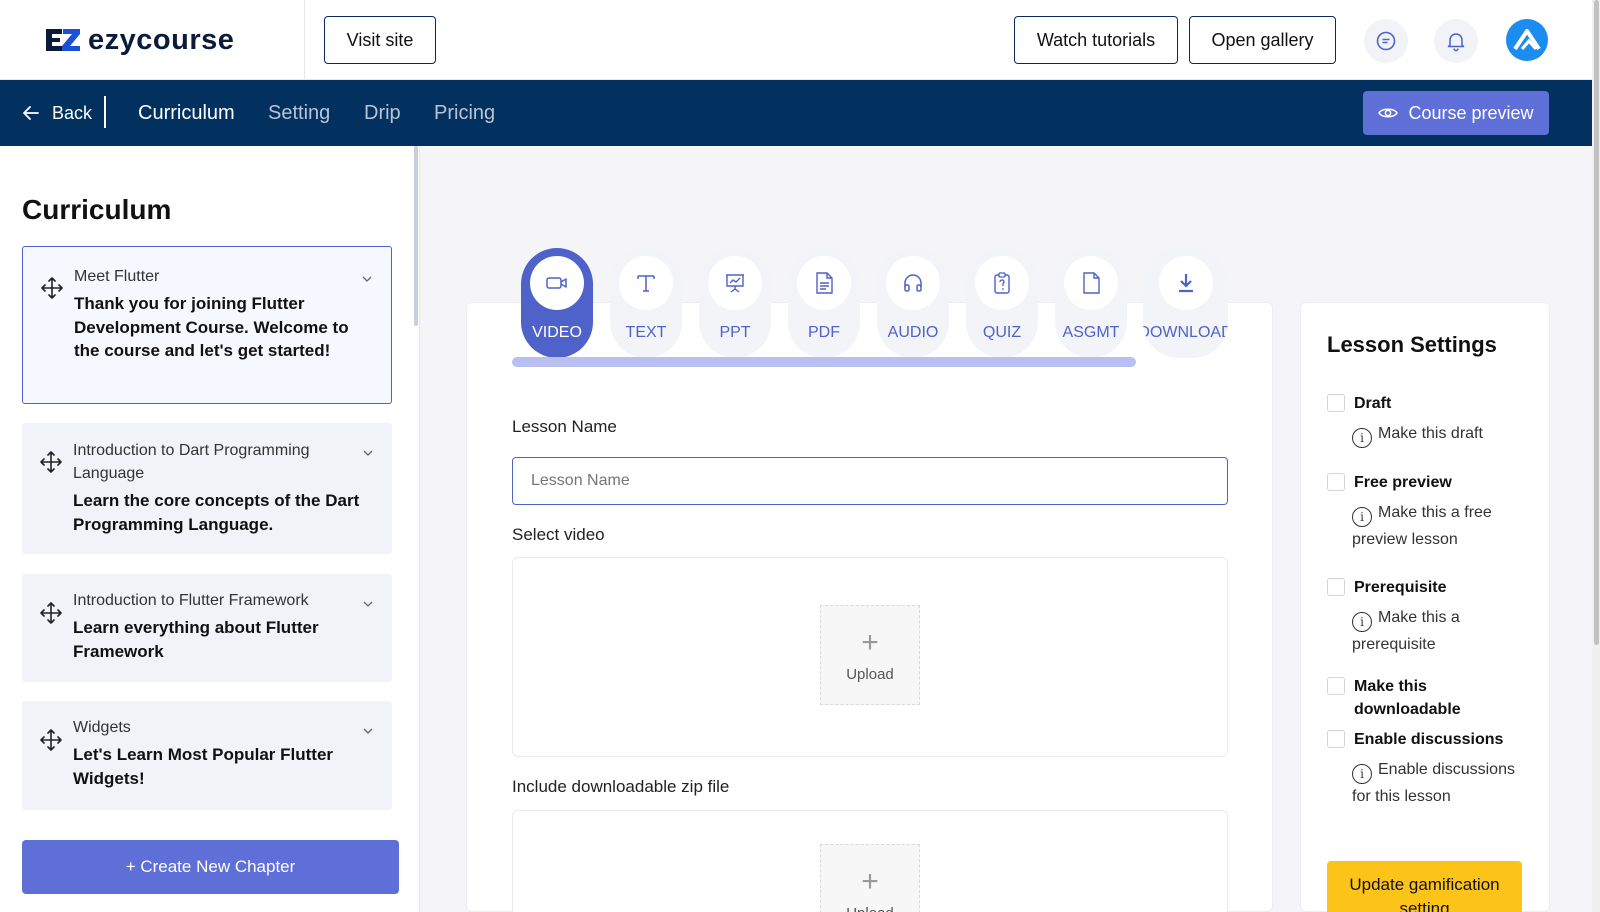 The width and height of the screenshot is (1600, 912). What do you see at coordinates (152, 40) in the screenshot?
I see `logo: ezycourse` at bounding box center [152, 40].